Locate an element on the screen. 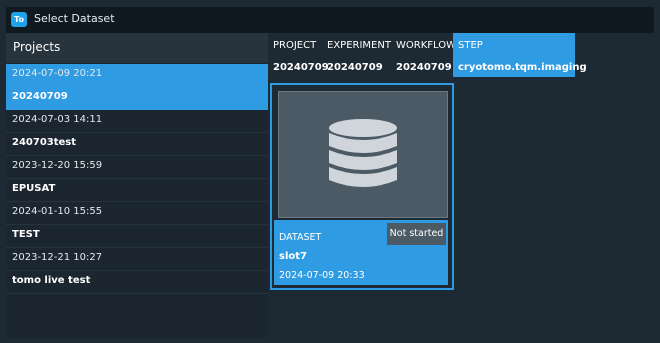  path-step: STEP cryotomo.tqm.imaging is located at coordinates (520, 55).